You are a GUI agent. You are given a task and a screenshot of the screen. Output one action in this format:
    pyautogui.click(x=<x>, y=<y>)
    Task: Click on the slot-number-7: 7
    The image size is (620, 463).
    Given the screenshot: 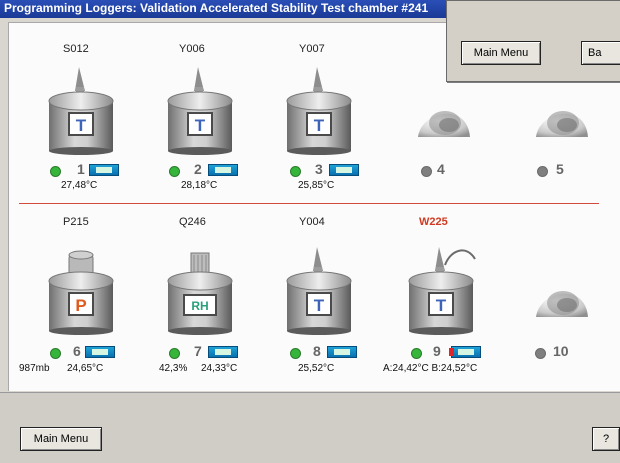 What is the action you would take?
    pyautogui.click(x=198, y=351)
    